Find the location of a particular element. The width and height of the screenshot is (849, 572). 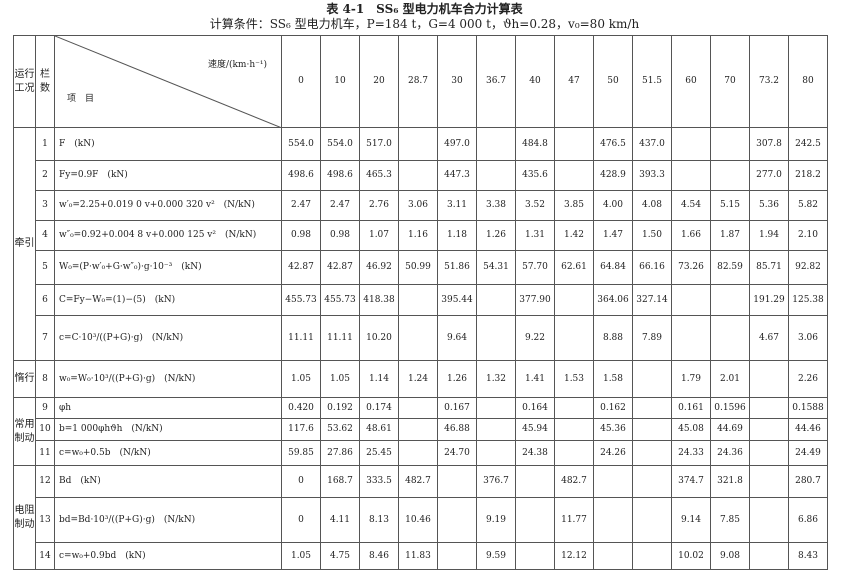

group-label-coasting: 惰行 is located at coordinates (24, 379).